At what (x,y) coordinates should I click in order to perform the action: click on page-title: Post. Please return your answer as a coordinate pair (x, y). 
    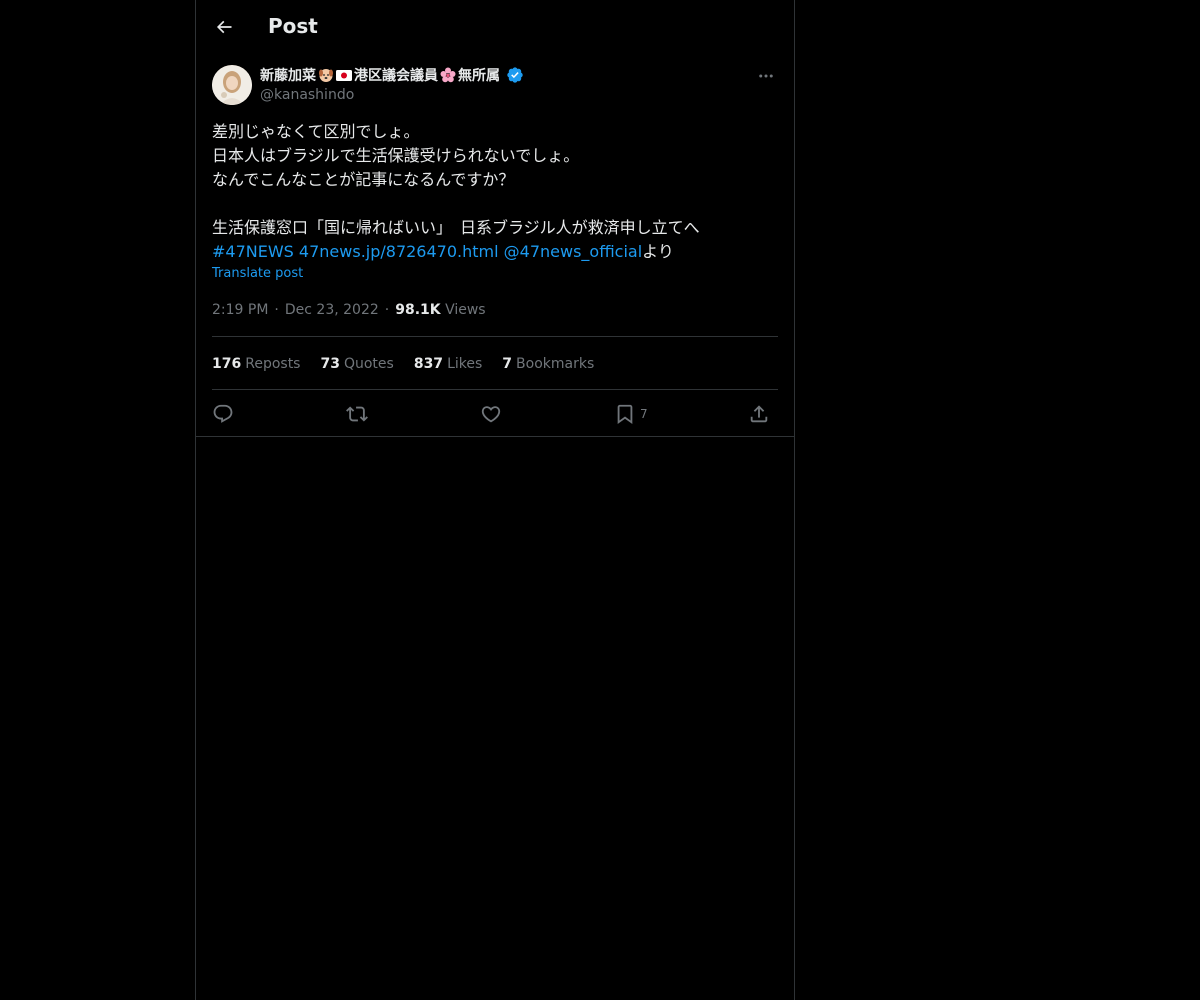
    Looking at the image, I should click on (293, 26).